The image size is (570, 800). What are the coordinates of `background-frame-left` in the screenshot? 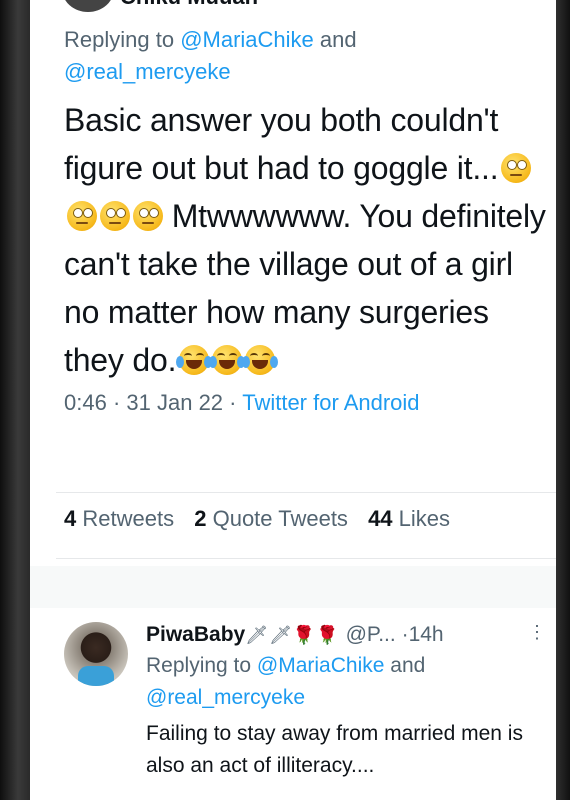 It's located at (15, 400).